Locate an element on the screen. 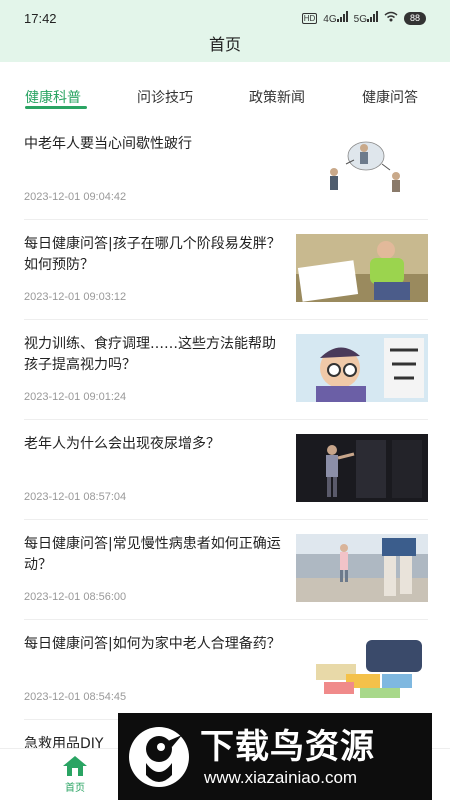  article-time: 2023-12-01 09:04:42 is located at coordinates (75, 197).